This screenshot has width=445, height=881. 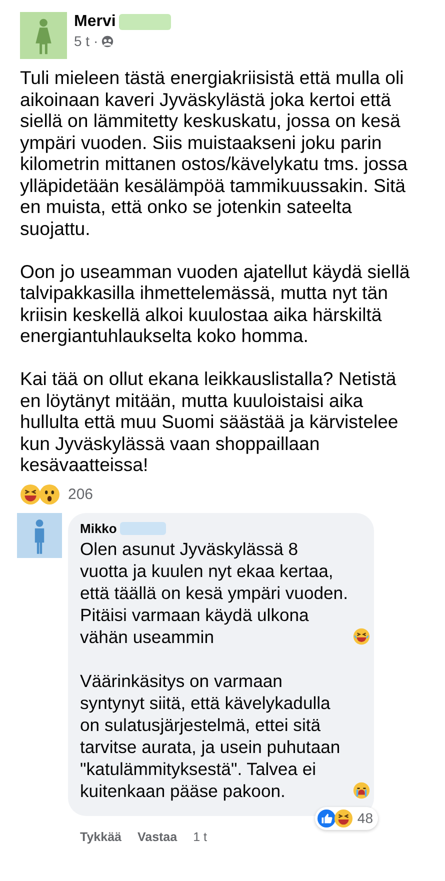 What do you see at coordinates (86, 41) in the screenshot?
I see `post-time: 5 t ·` at bounding box center [86, 41].